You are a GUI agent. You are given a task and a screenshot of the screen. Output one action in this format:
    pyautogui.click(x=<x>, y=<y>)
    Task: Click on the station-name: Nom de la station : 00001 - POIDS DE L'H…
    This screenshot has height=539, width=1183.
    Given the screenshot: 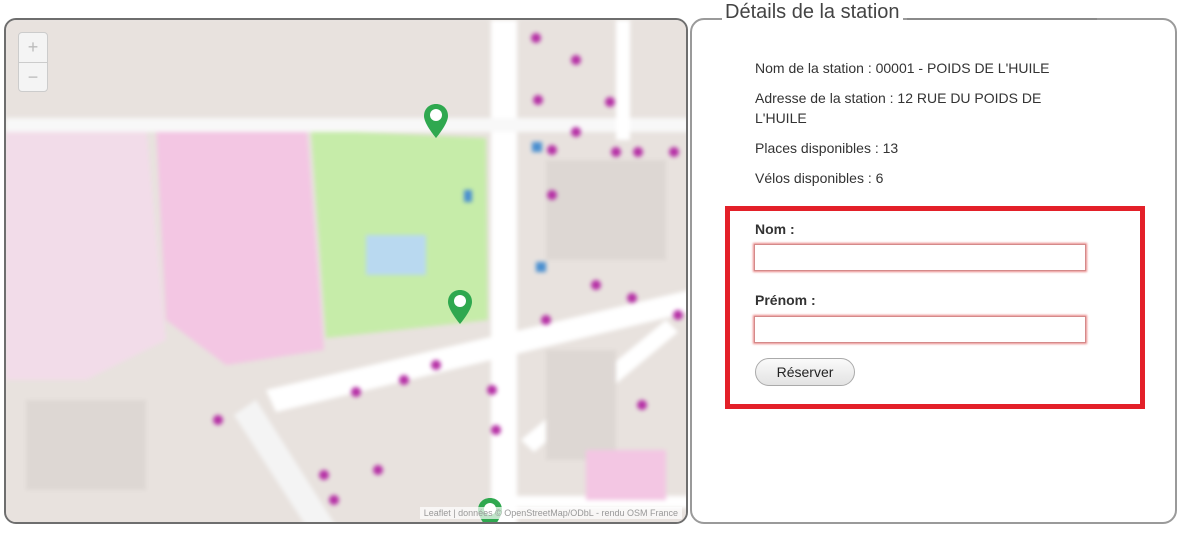 What is the action you would take?
    pyautogui.click(x=902, y=68)
    